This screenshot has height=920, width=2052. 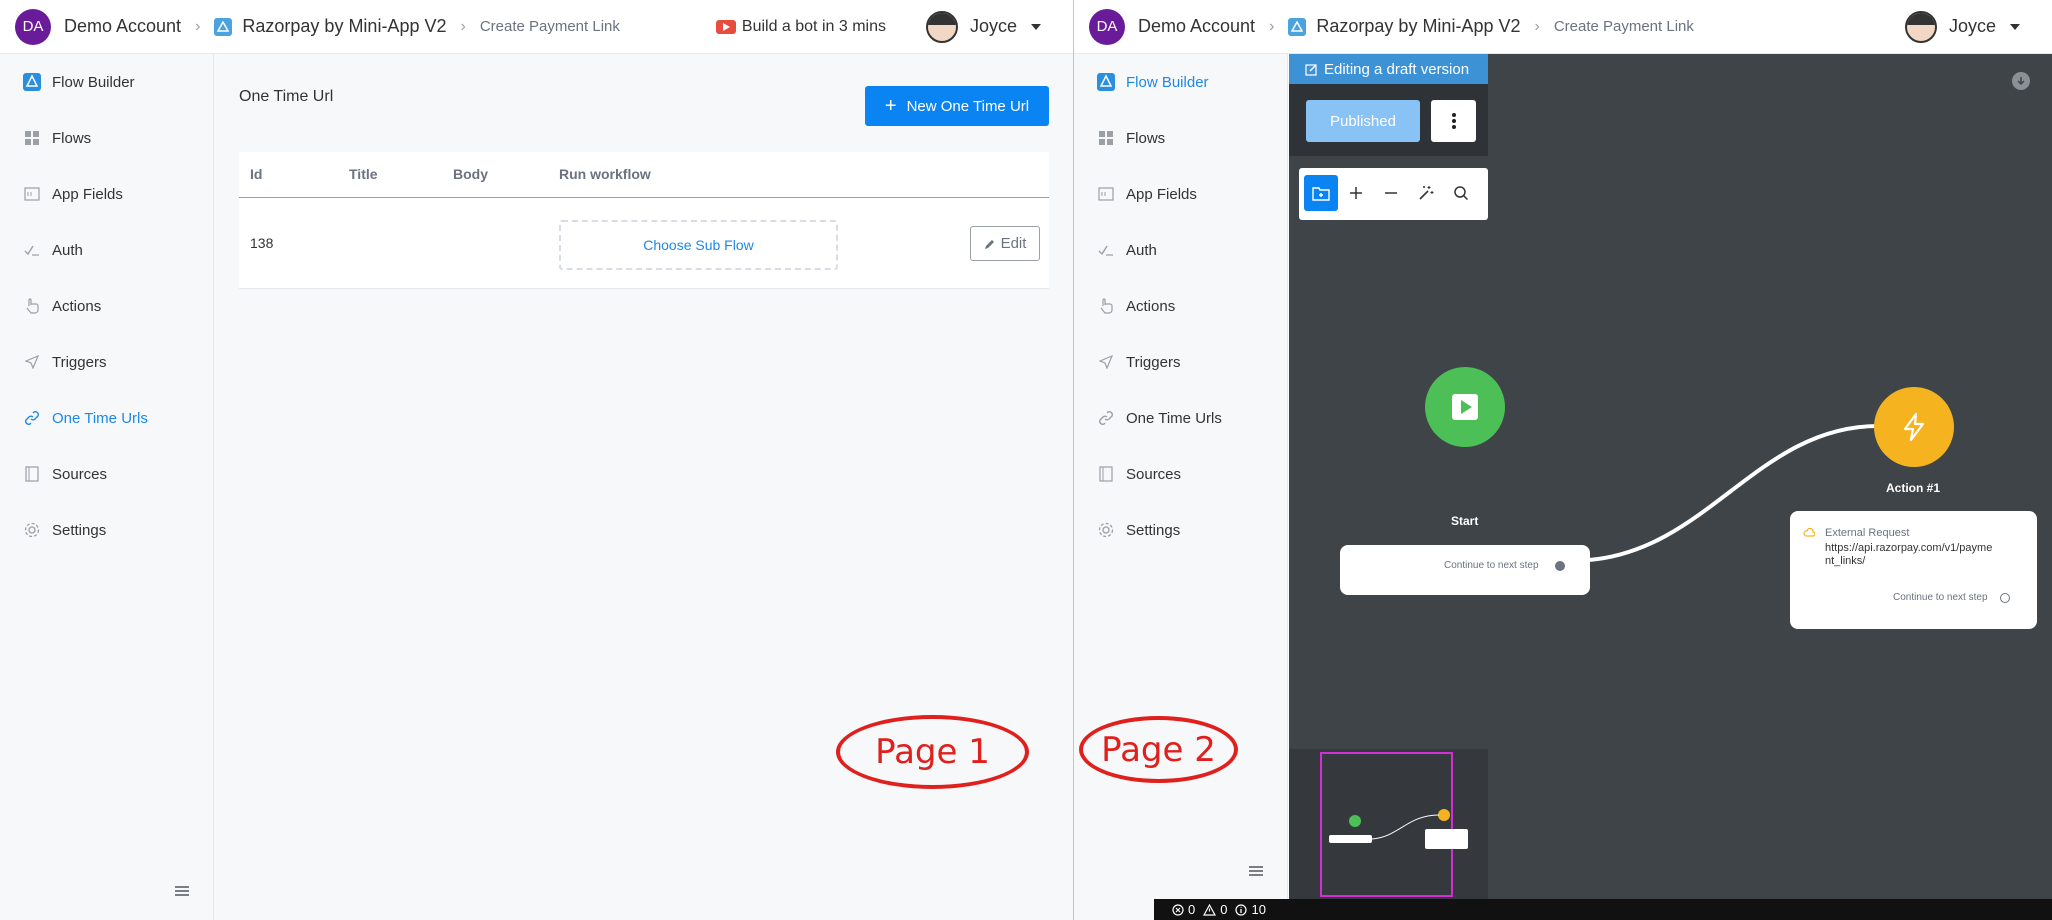 What do you see at coordinates (725, 26) in the screenshot?
I see `youtube-icon` at bounding box center [725, 26].